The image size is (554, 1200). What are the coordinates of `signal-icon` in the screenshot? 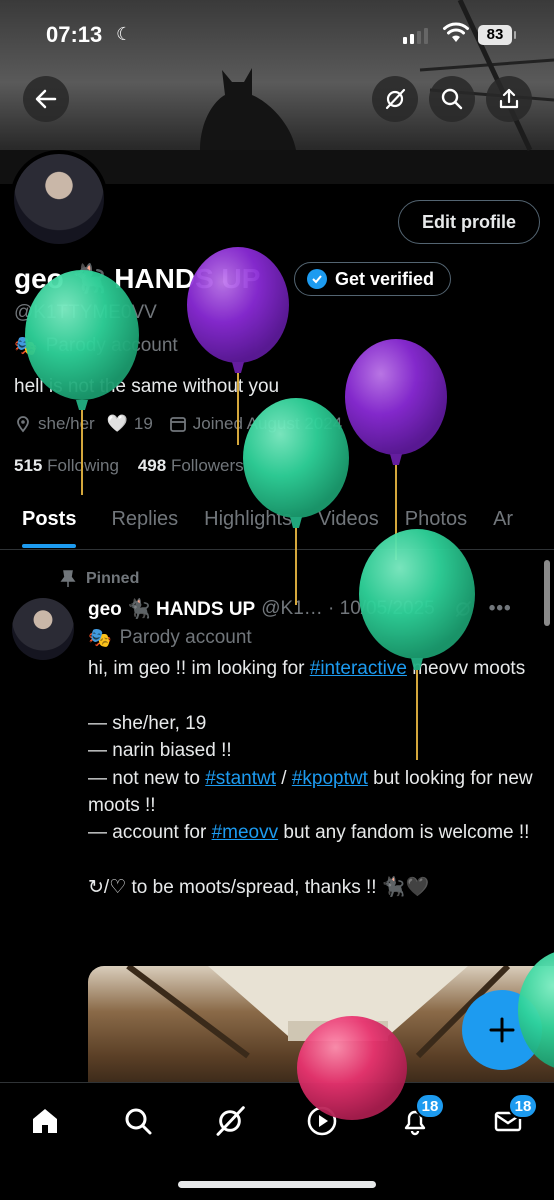 It's located at (415, 36).